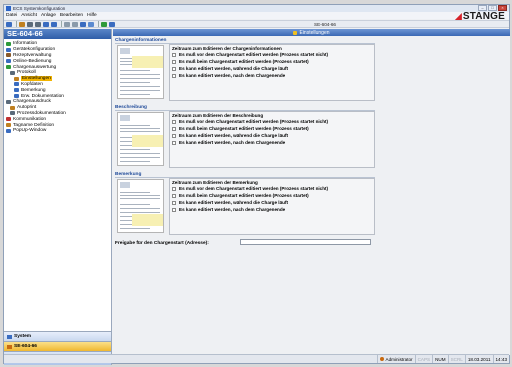 The height and width of the screenshot is (367, 512). What do you see at coordinates (32, 55) in the screenshot?
I see `tree-item-label: Rezeptverwaltung` at bounding box center [32, 55].